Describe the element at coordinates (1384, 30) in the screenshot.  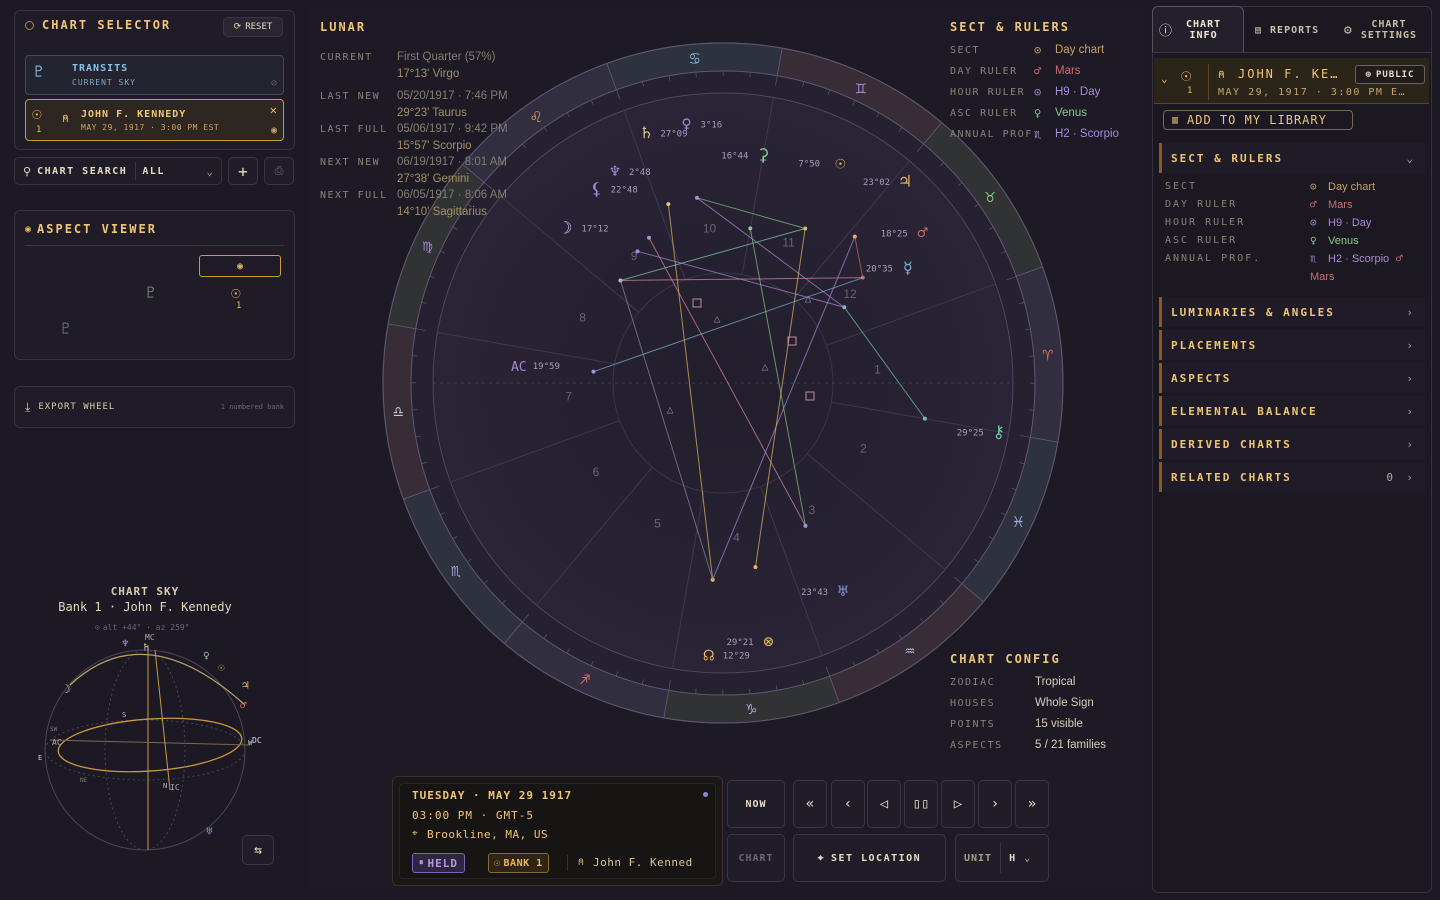
I see `tab-chart-settings: ⚙ CHART SETTINGS` at that location.